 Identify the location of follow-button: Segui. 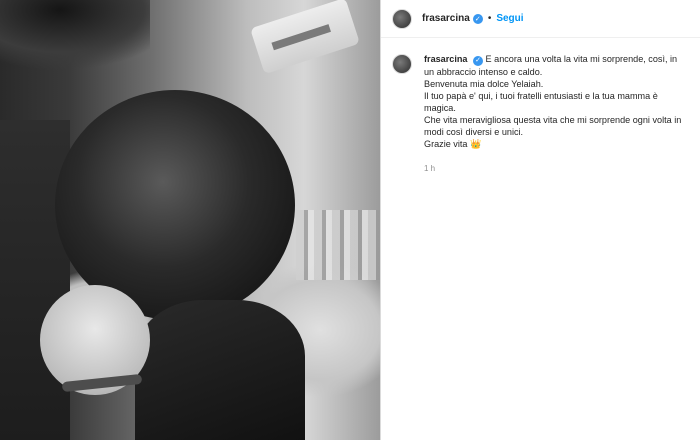
(509, 18).